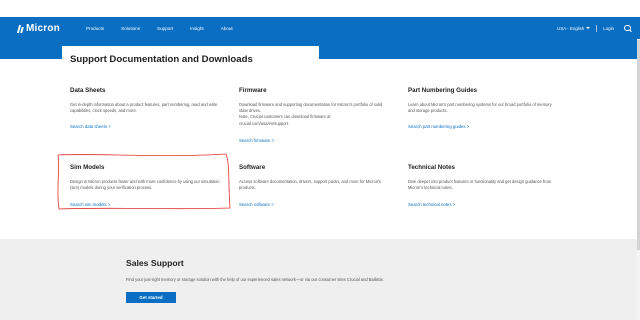  What do you see at coordinates (431, 204) in the screenshot?
I see `search-technical-notes-link: Search technical notes >` at bounding box center [431, 204].